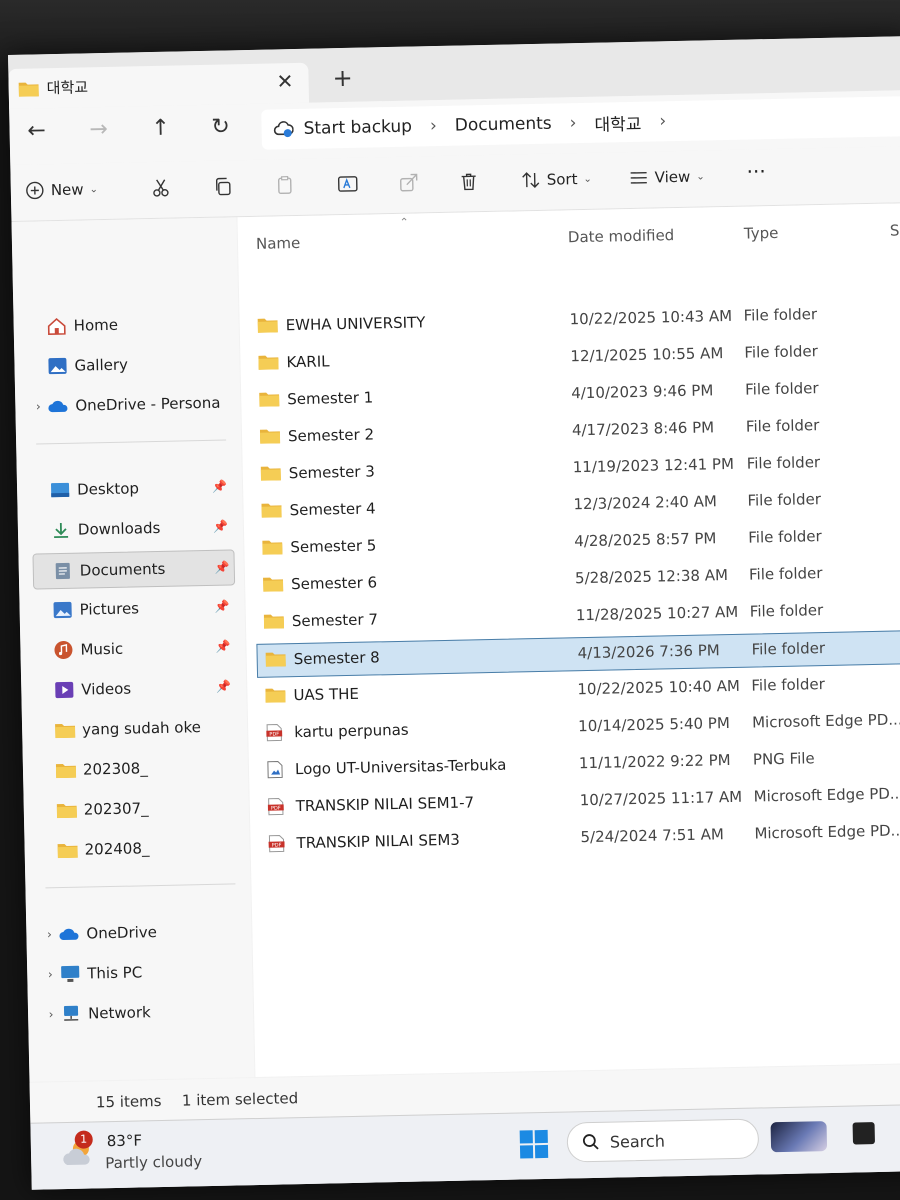 Image resolution: width=900 pixels, height=1200 pixels. I want to click on sort-button: Sort ⌄, so click(557, 179).